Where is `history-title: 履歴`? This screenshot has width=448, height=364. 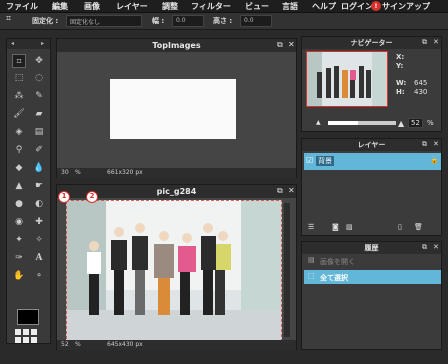
history-title: 履歴 is located at coordinates (371, 248).